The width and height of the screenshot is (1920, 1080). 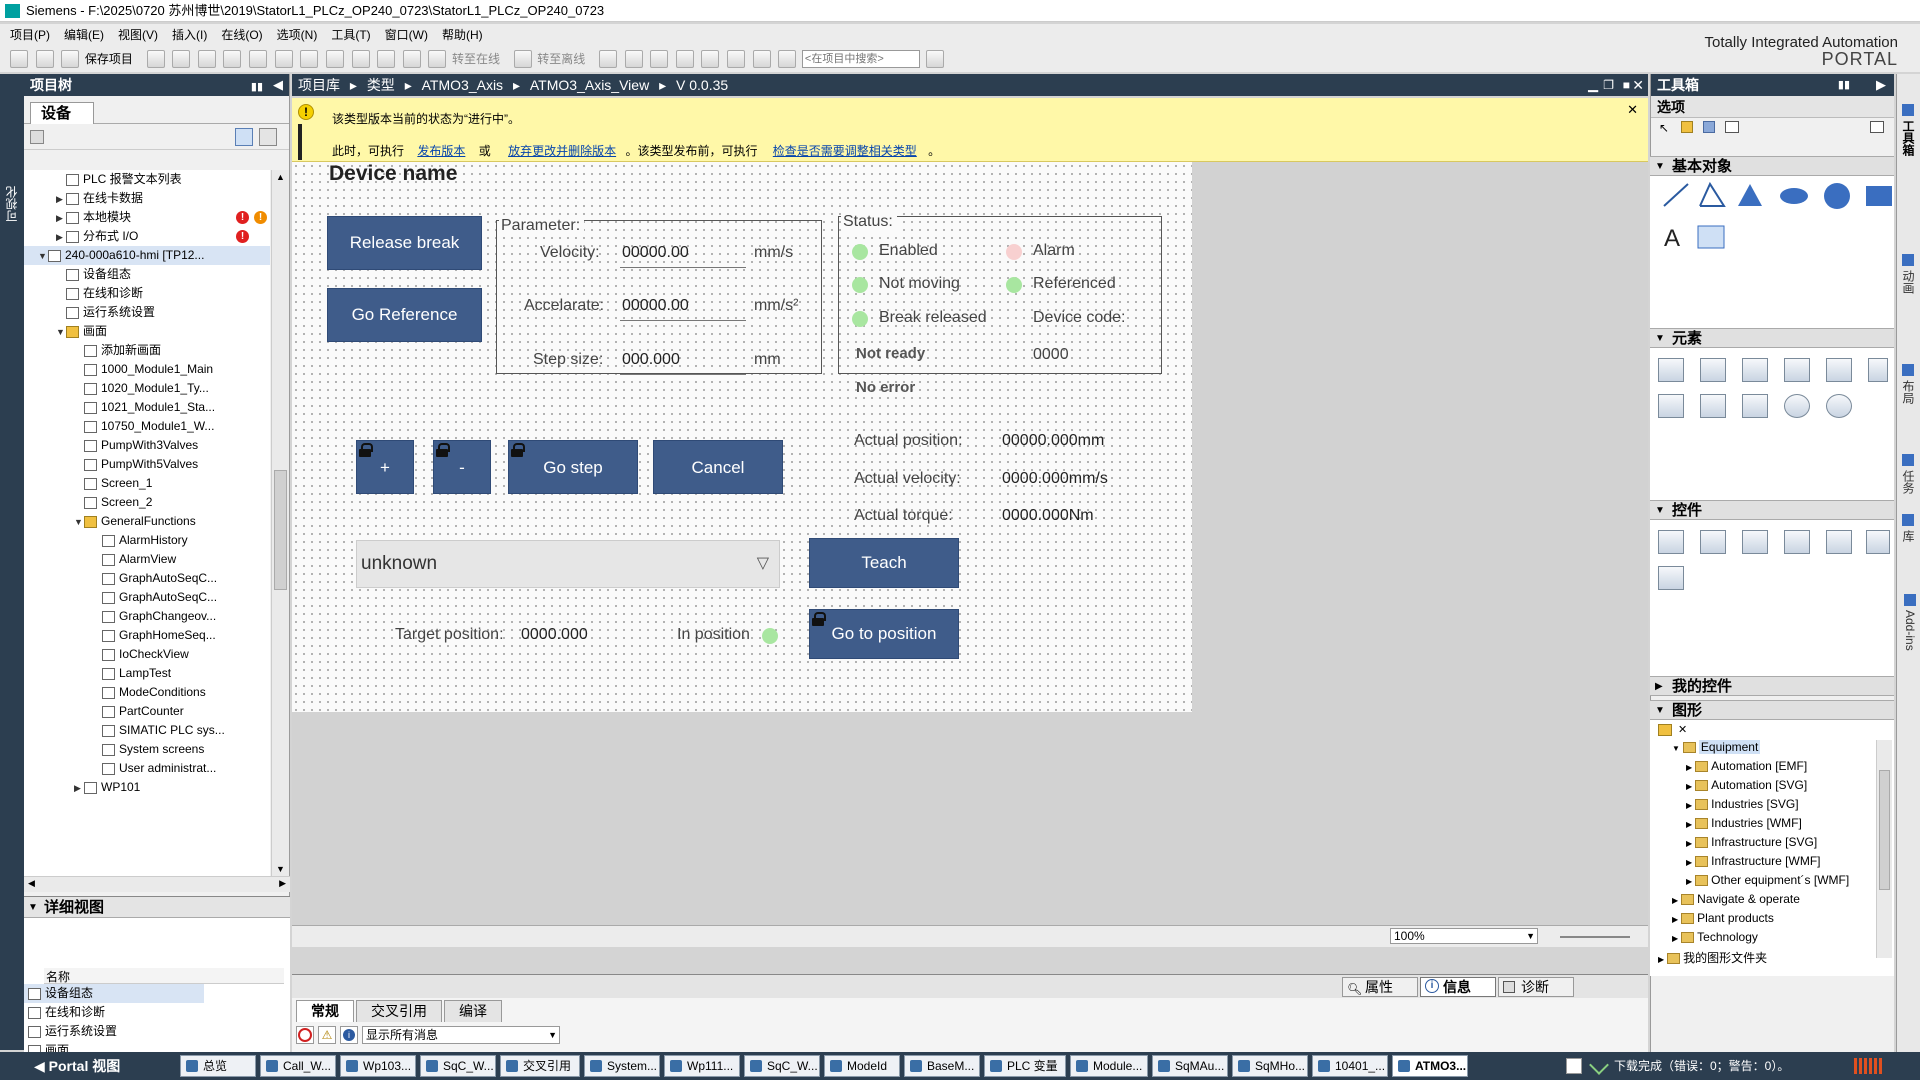 I want to click on remove-link-icon: ✕, so click(x=1682, y=729).